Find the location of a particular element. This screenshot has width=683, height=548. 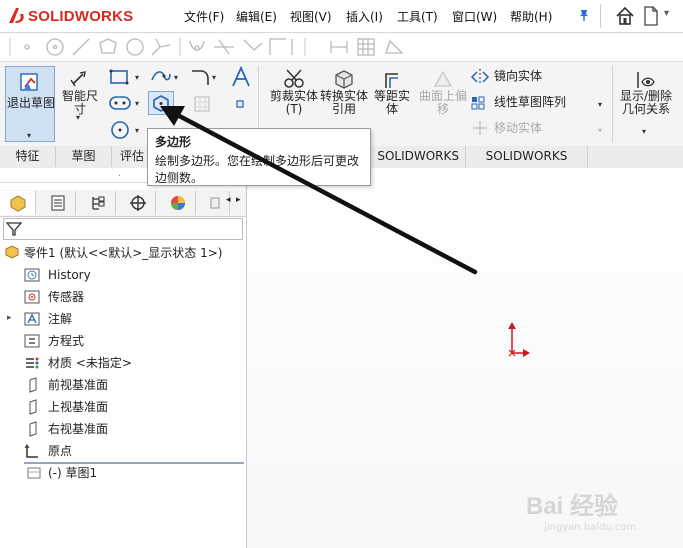

exit-sketch-label: 退出草图 is located at coordinates (30, 103).